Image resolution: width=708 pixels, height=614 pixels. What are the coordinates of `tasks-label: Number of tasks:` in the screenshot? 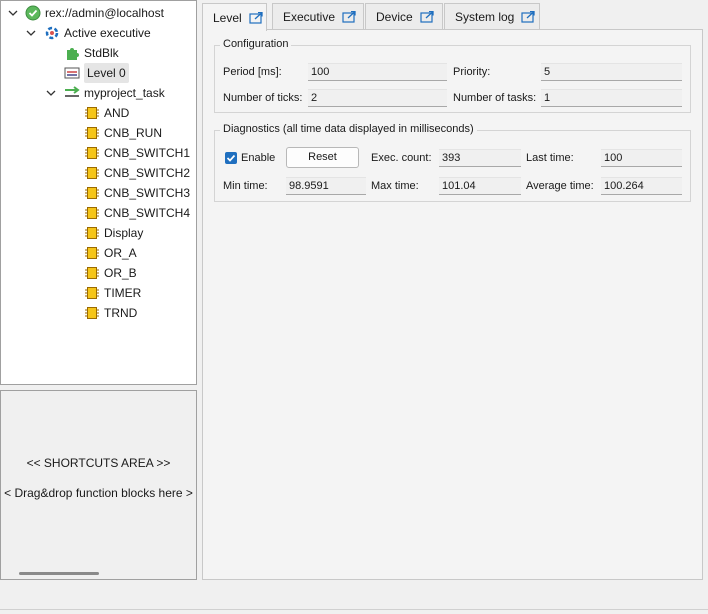 It's located at (495, 98).